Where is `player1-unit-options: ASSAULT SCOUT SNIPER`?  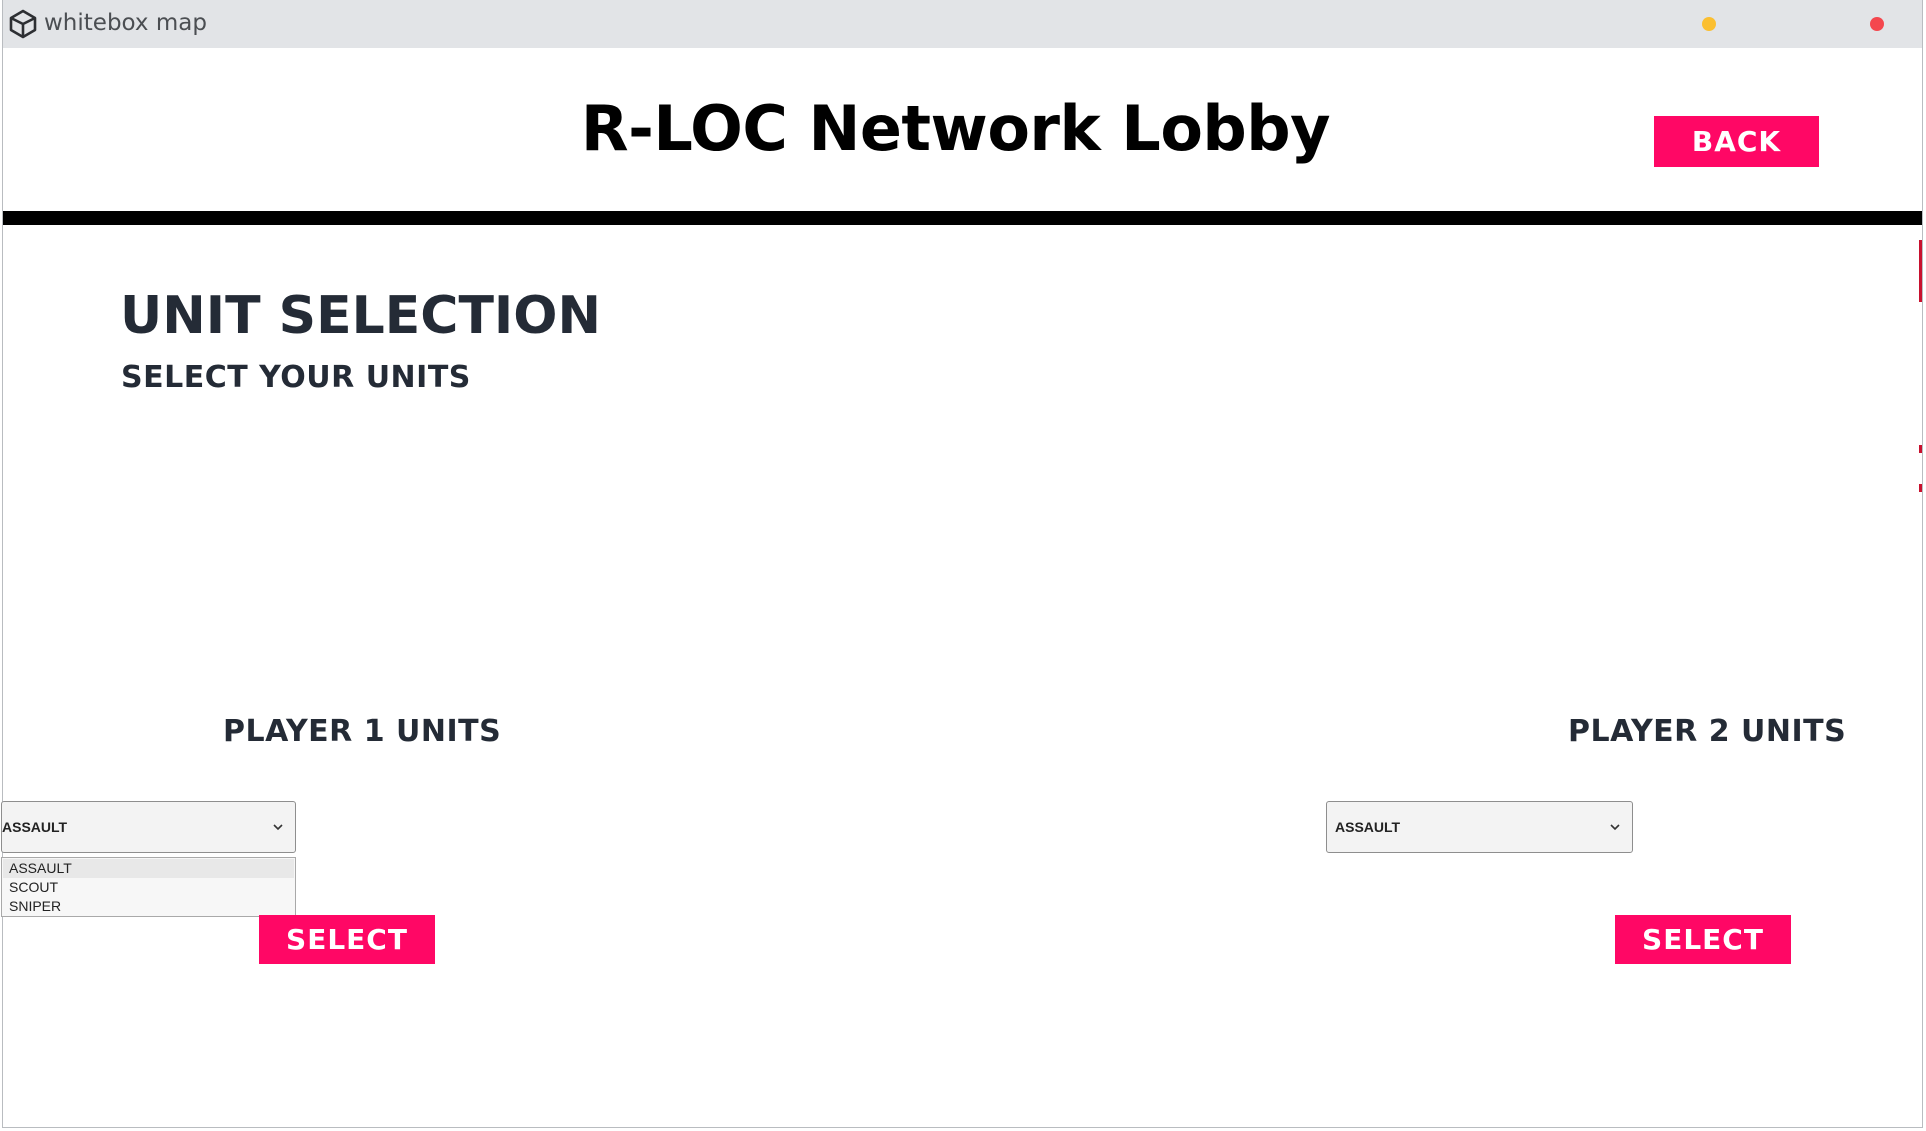
player1-unit-options: ASSAULT SCOUT SNIPER is located at coordinates (148, 887).